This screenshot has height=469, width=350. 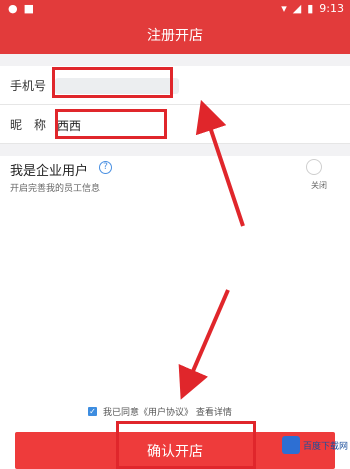 I want to click on enterprise-toggle, so click(x=314, y=167).